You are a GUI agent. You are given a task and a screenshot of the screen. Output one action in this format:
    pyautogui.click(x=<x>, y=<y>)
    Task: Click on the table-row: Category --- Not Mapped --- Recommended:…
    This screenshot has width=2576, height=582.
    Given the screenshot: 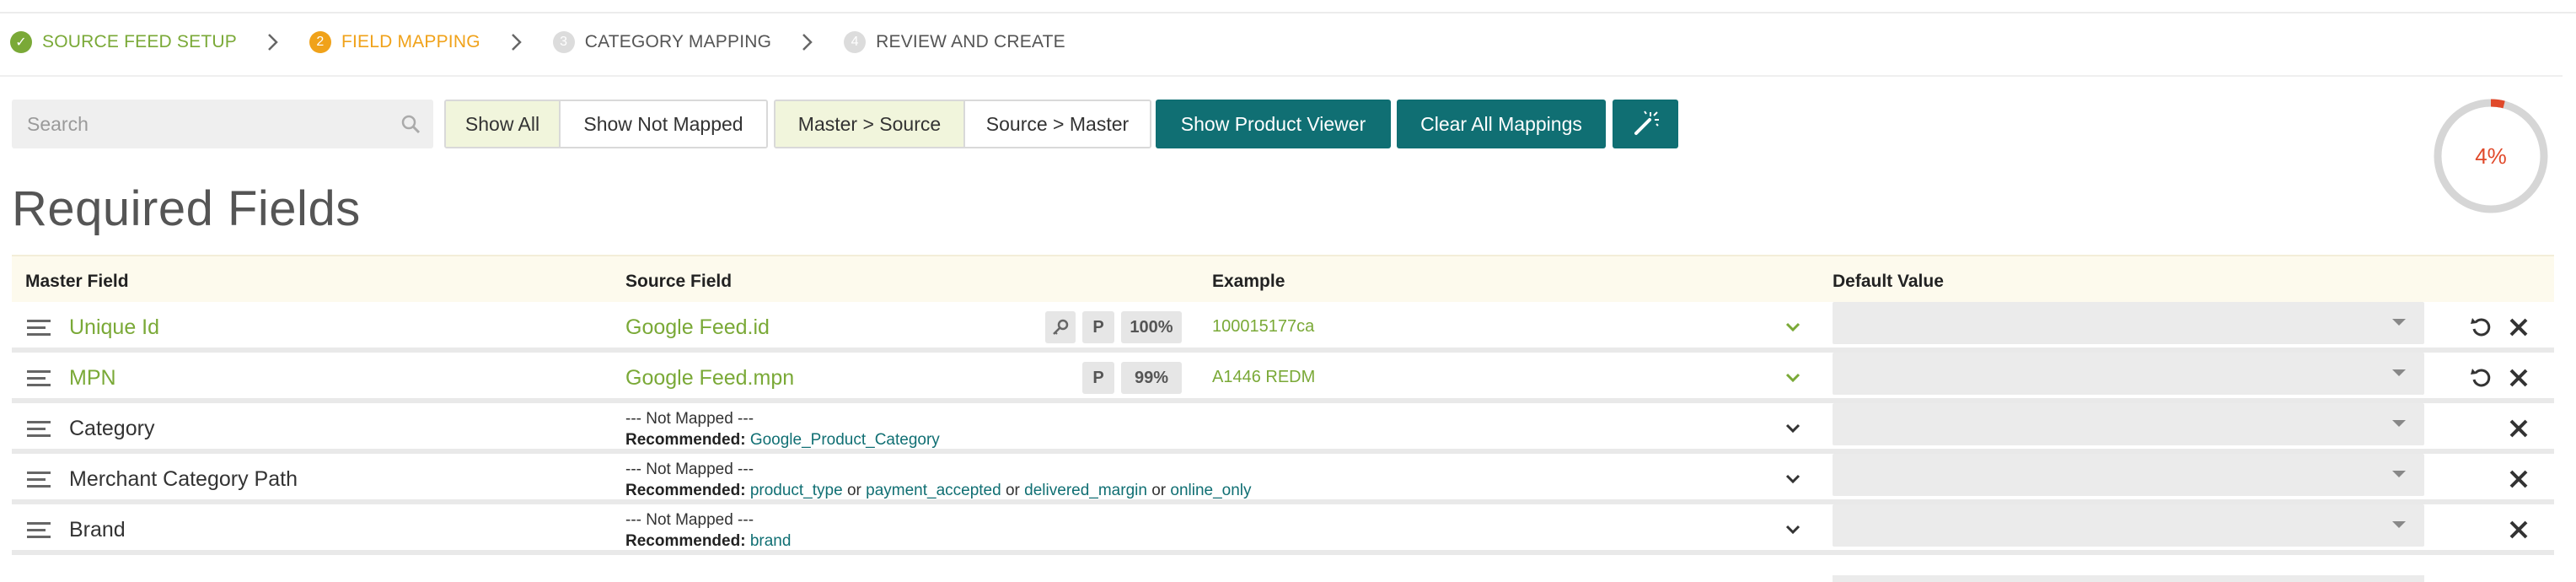 What is the action you would take?
    pyautogui.click(x=1283, y=428)
    